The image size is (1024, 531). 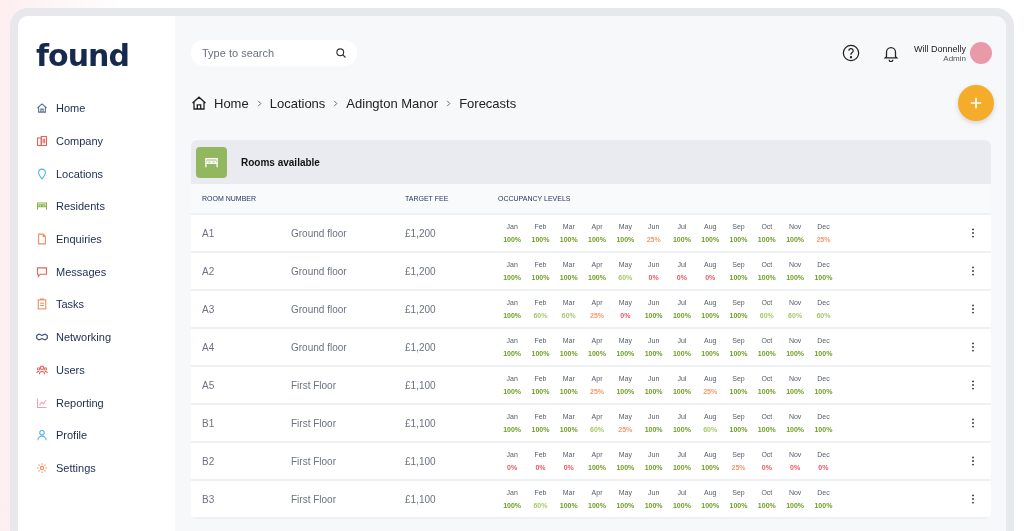 What do you see at coordinates (208, 347) in the screenshot?
I see `room-number: A4` at bounding box center [208, 347].